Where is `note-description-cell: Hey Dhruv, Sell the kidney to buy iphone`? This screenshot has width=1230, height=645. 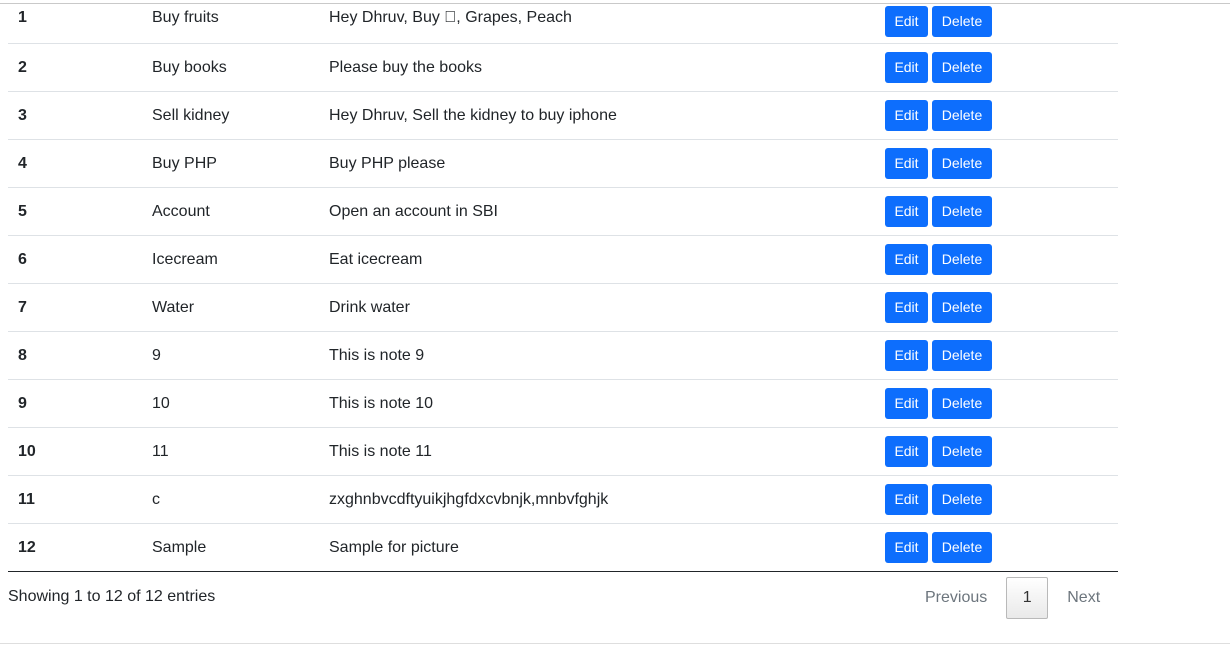
note-description-cell: Hey Dhruv, Sell the kidney to buy iphone is located at coordinates (598, 115).